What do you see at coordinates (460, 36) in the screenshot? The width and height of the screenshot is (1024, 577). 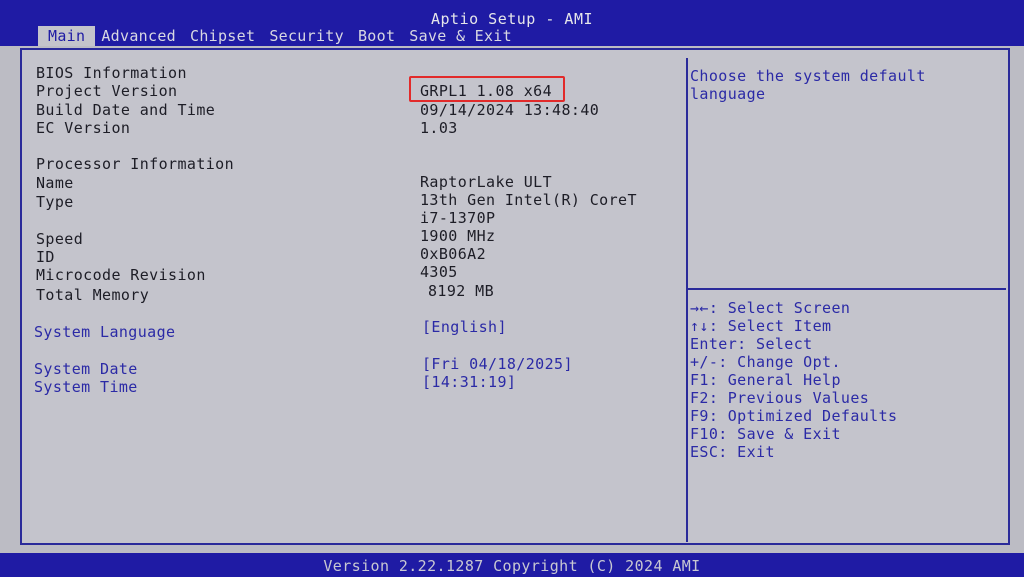 I see `tab-save-exit: Save & Exit` at bounding box center [460, 36].